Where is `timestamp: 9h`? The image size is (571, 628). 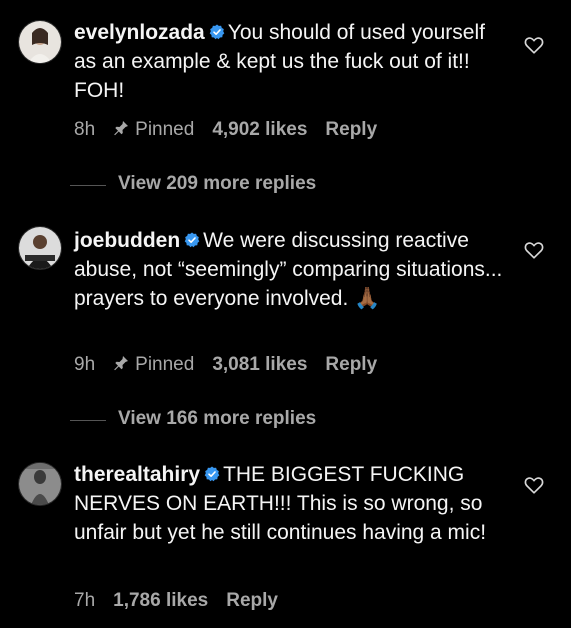 timestamp: 9h is located at coordinates (85, 364).